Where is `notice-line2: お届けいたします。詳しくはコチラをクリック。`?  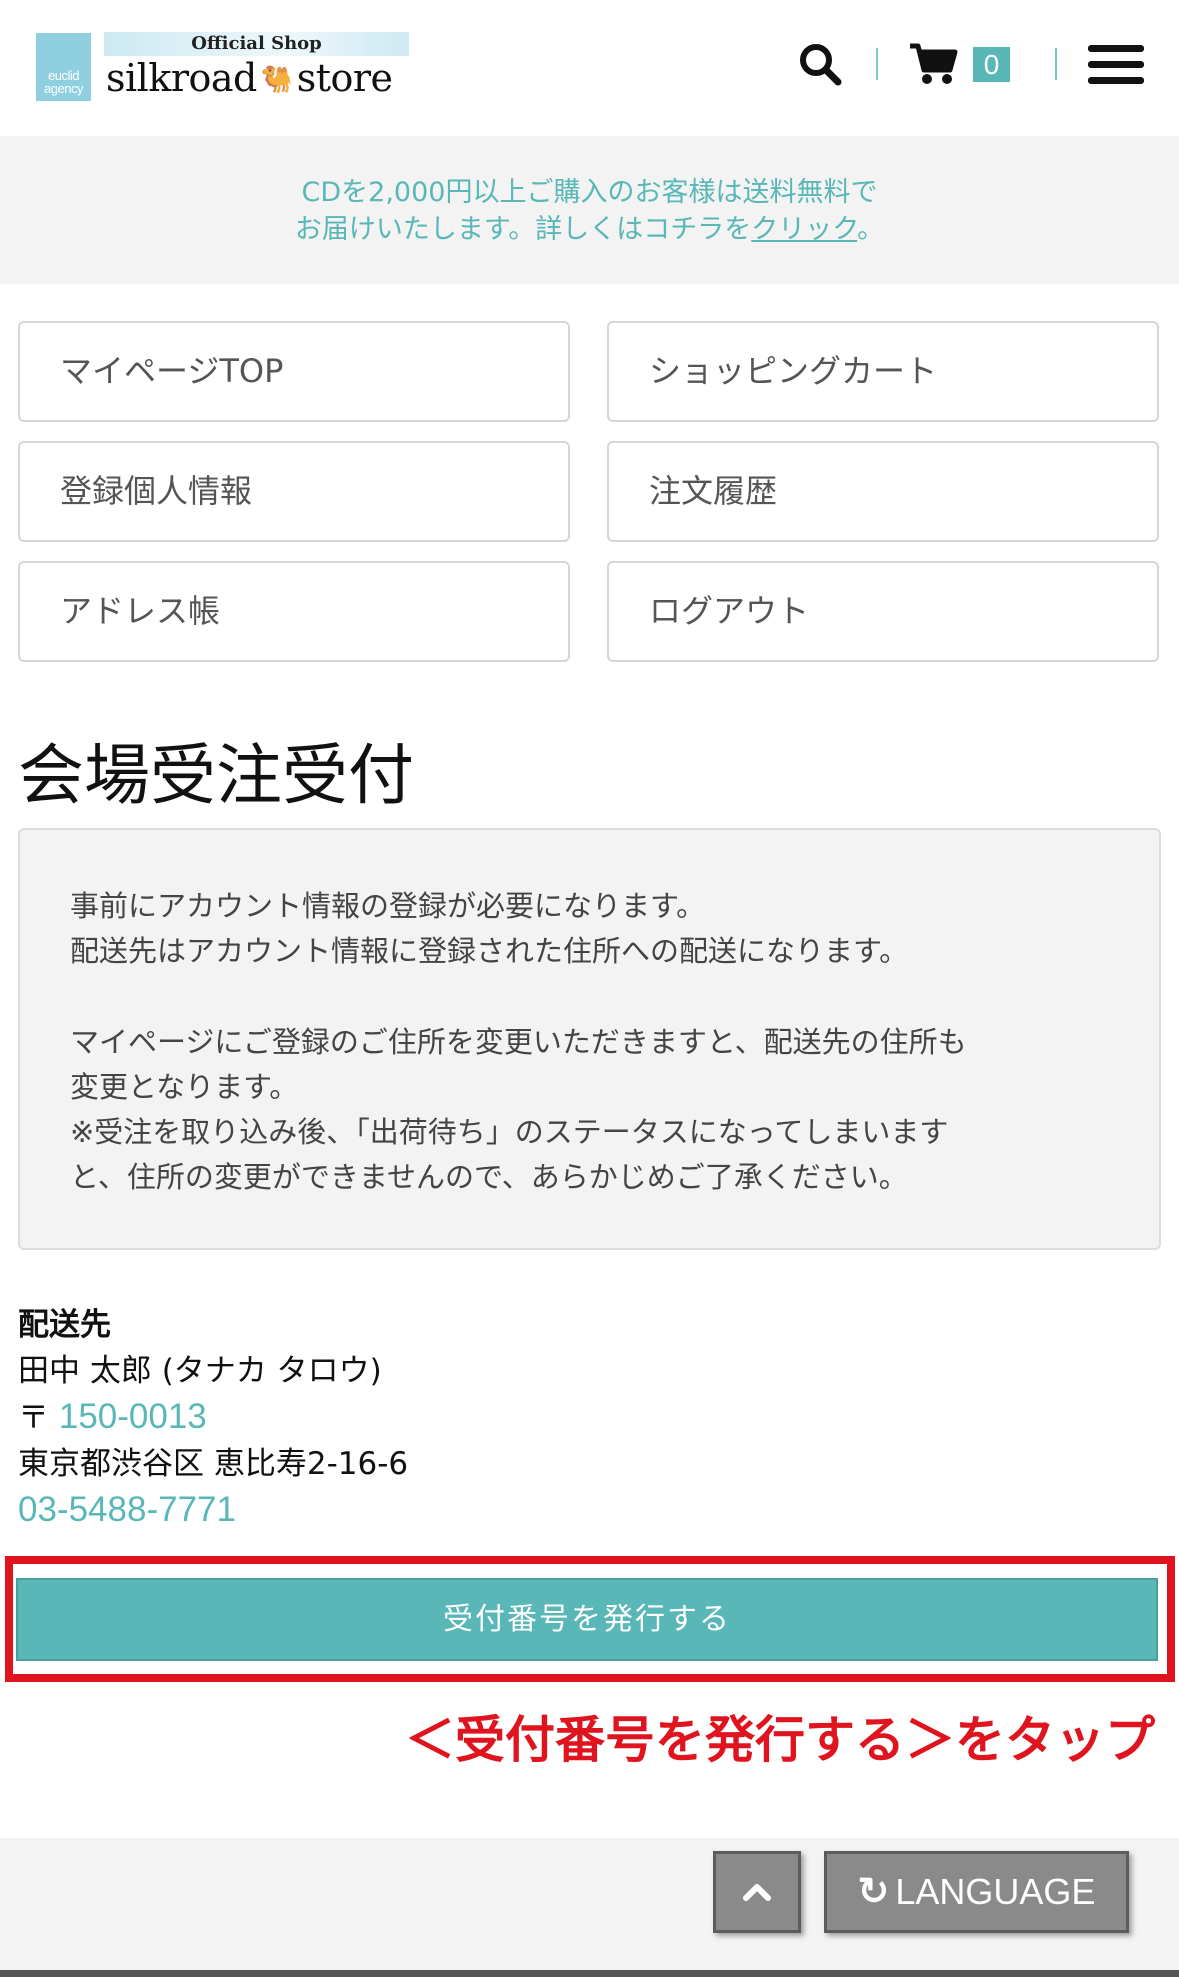 notice-line2: お届けいたします。詳しくはコチラをクリック。 is located at coordinates (589, 229).